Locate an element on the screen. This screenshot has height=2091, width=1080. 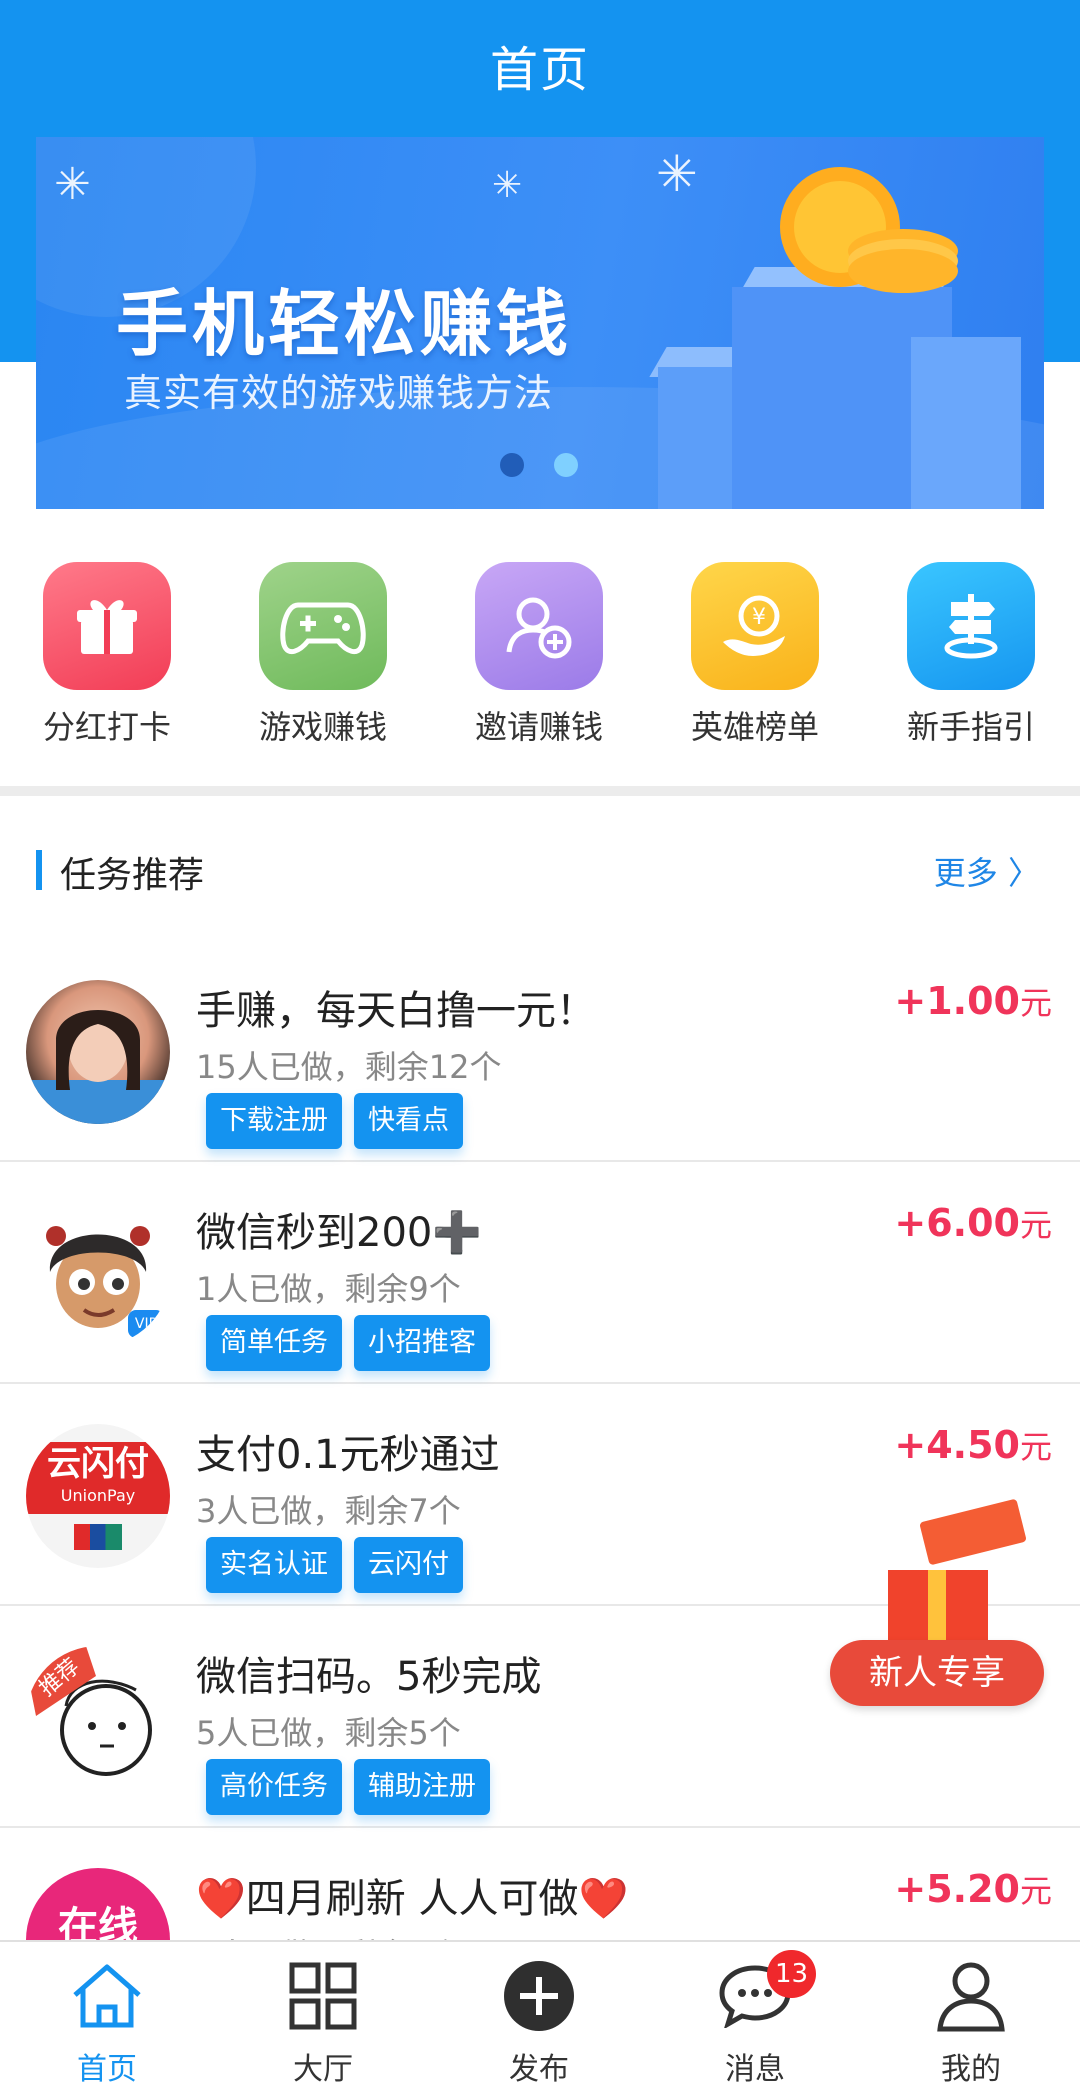
task-tag: 小招推客 is located at coordinates (422, 1343).